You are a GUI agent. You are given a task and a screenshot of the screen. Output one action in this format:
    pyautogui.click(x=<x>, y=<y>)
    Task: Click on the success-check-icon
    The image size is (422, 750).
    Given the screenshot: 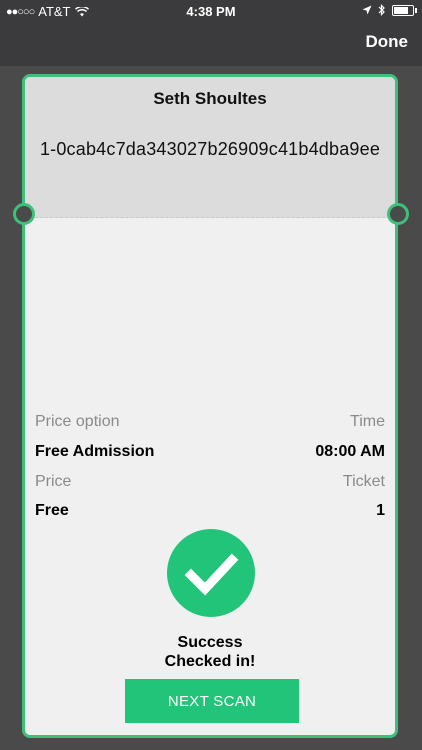 What is the action you would take?
    pyautogui.click(x=211, y=573)
    